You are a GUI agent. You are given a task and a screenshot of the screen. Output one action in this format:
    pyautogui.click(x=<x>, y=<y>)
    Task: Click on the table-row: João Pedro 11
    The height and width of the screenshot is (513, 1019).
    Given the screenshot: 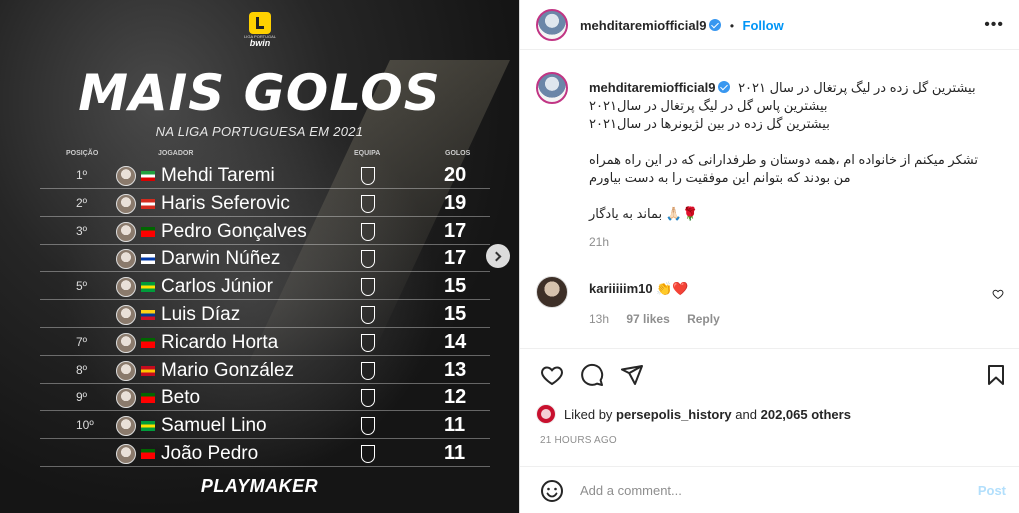 What is the action you would take?
    pyautogui.click(x=265, y=454)
    